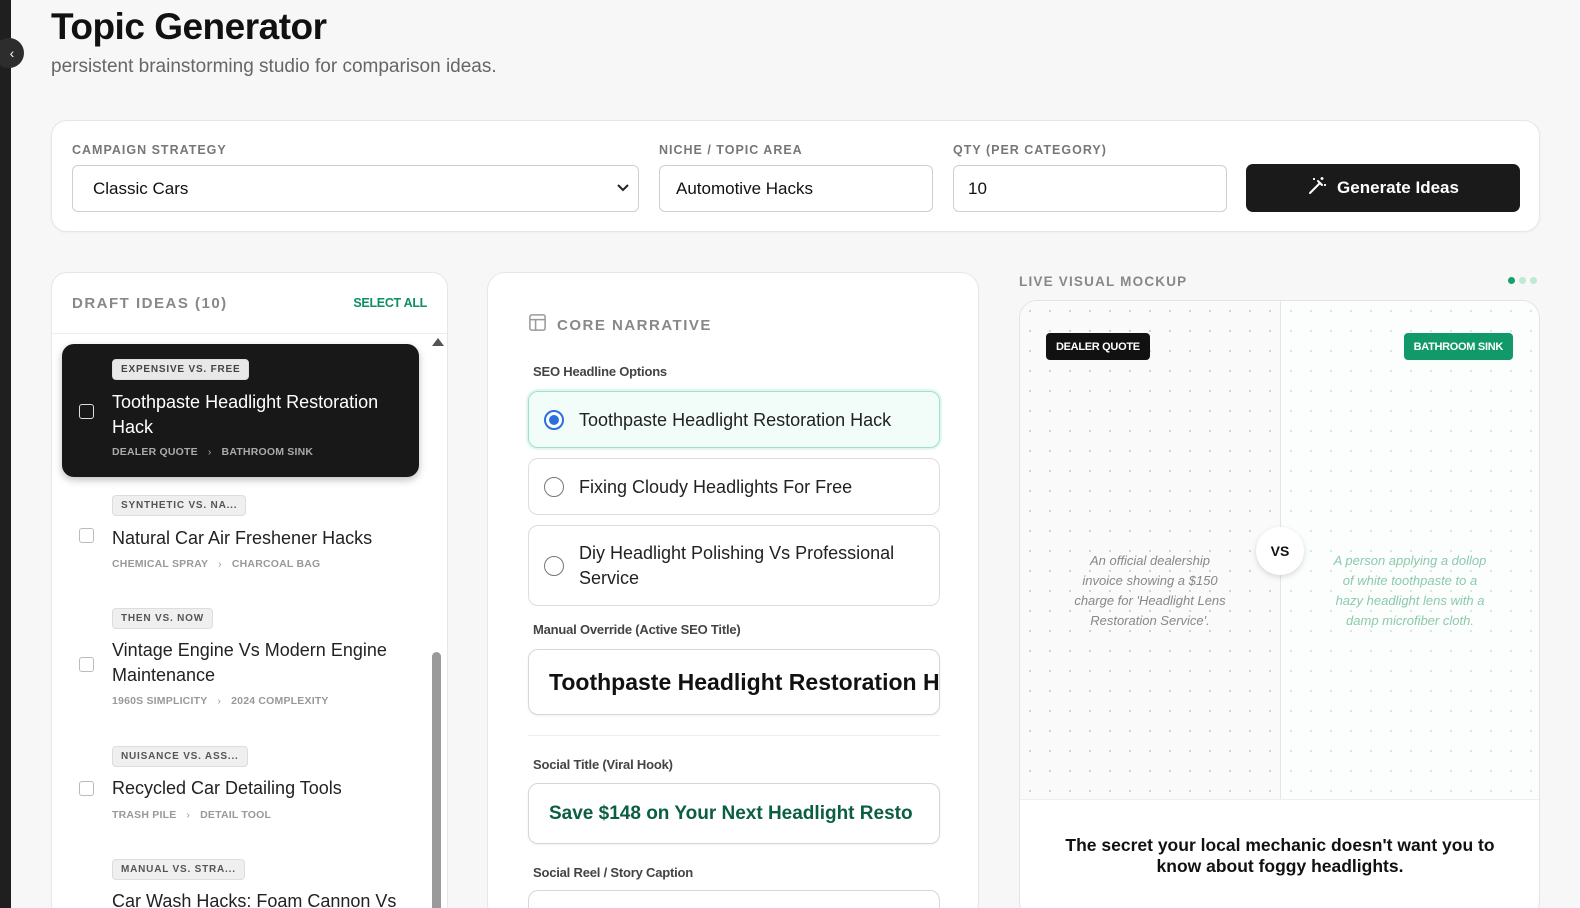 The height and width of the screenshot is (908, 1580). I want to click on left-tag: DEALER QUOTE, so click(1098, 346).